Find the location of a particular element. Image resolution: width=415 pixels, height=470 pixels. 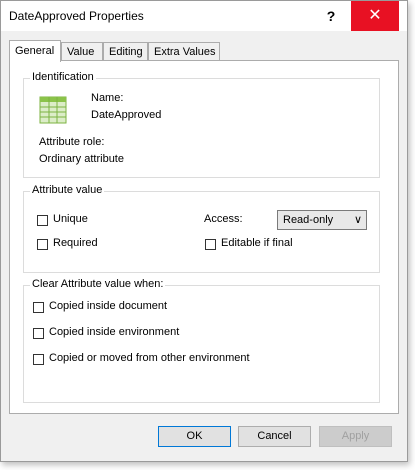

window-title: DateApproved Properties is located at coordinates (76, 16).